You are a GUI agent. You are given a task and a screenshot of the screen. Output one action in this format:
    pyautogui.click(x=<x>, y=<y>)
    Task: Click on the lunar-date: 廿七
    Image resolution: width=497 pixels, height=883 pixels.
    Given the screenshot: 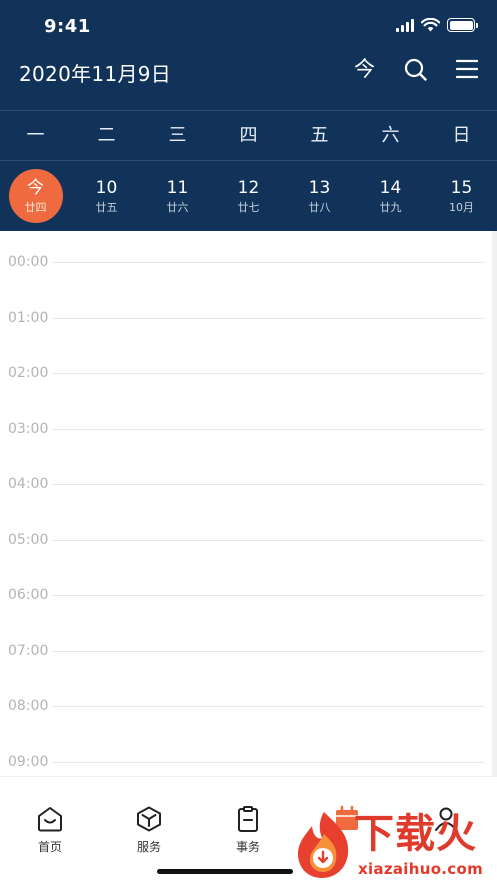 What is the action you would take?
    pyautogui.click(x=248, y=207)
    